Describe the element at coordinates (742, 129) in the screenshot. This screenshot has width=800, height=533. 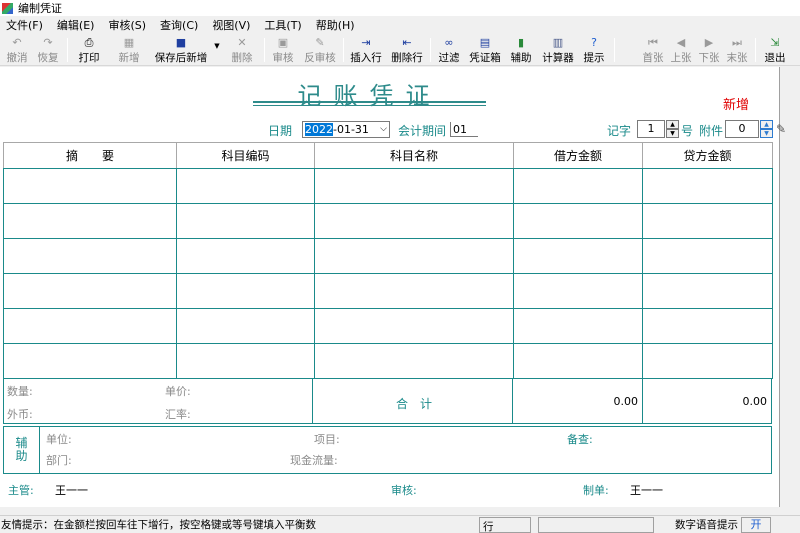
I see `attachments-field: 0` at that location.